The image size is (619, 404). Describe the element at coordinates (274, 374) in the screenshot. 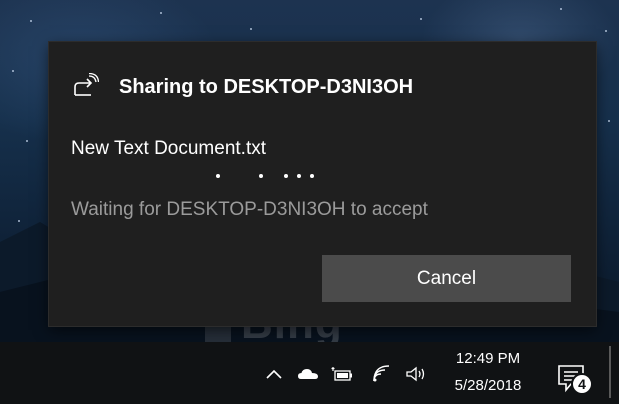

I see `chevron-up-icon` at that location.